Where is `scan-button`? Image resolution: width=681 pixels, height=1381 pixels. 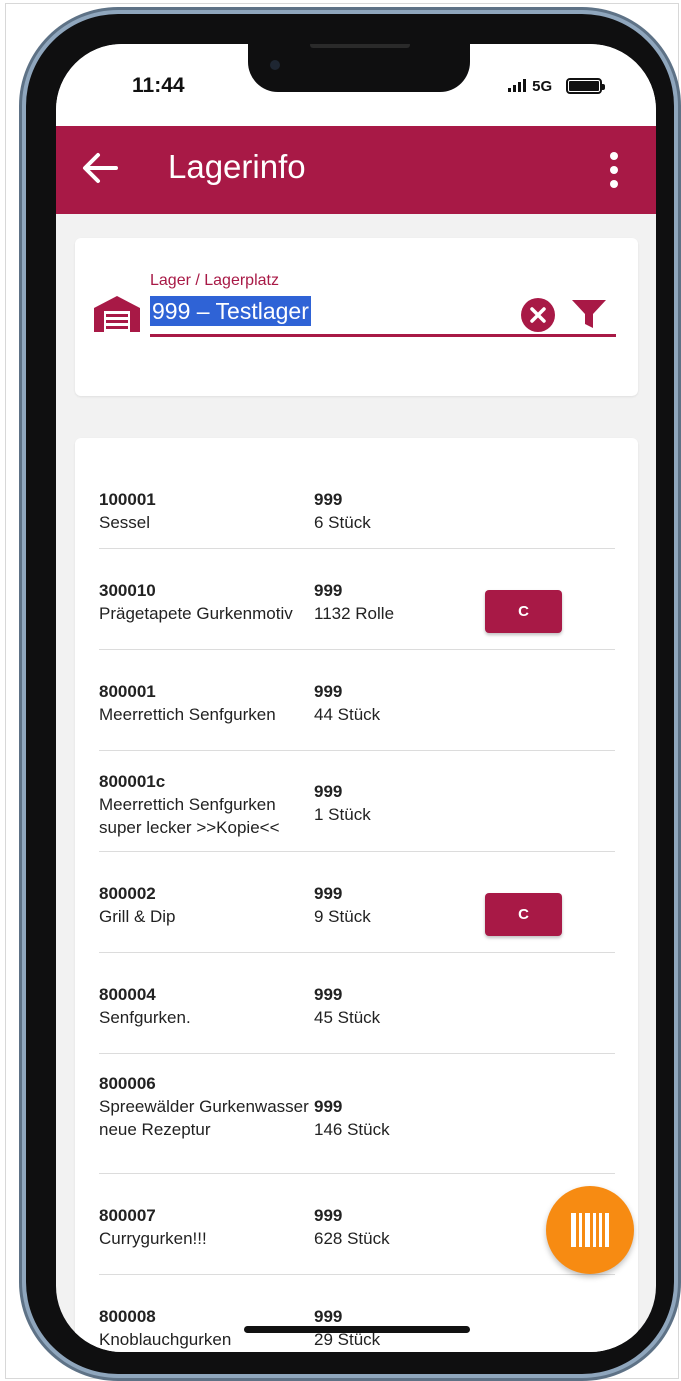 scan-button is located at coordinates (590, 1230).